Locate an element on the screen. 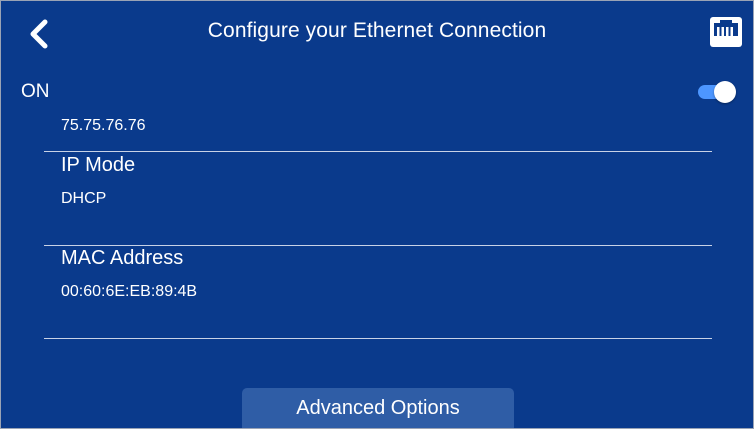 The image size is (754, 429). ethernet-port-icon is located at coordinates (726, 32).